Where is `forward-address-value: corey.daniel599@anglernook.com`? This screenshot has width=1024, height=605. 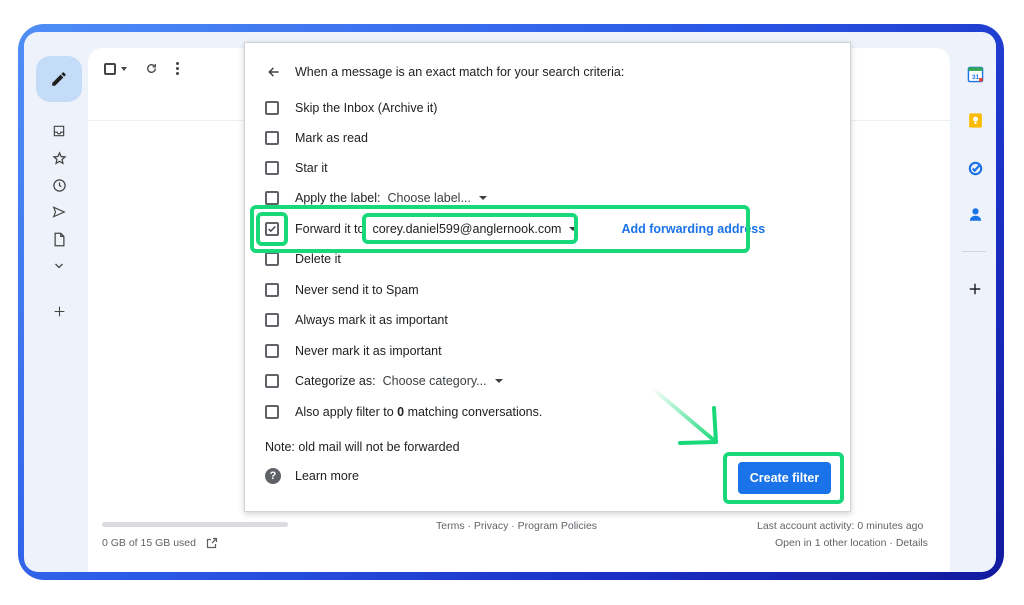
forward-address-value: corey.daniel599@anglernook.com is located at coordinates (467, 229).